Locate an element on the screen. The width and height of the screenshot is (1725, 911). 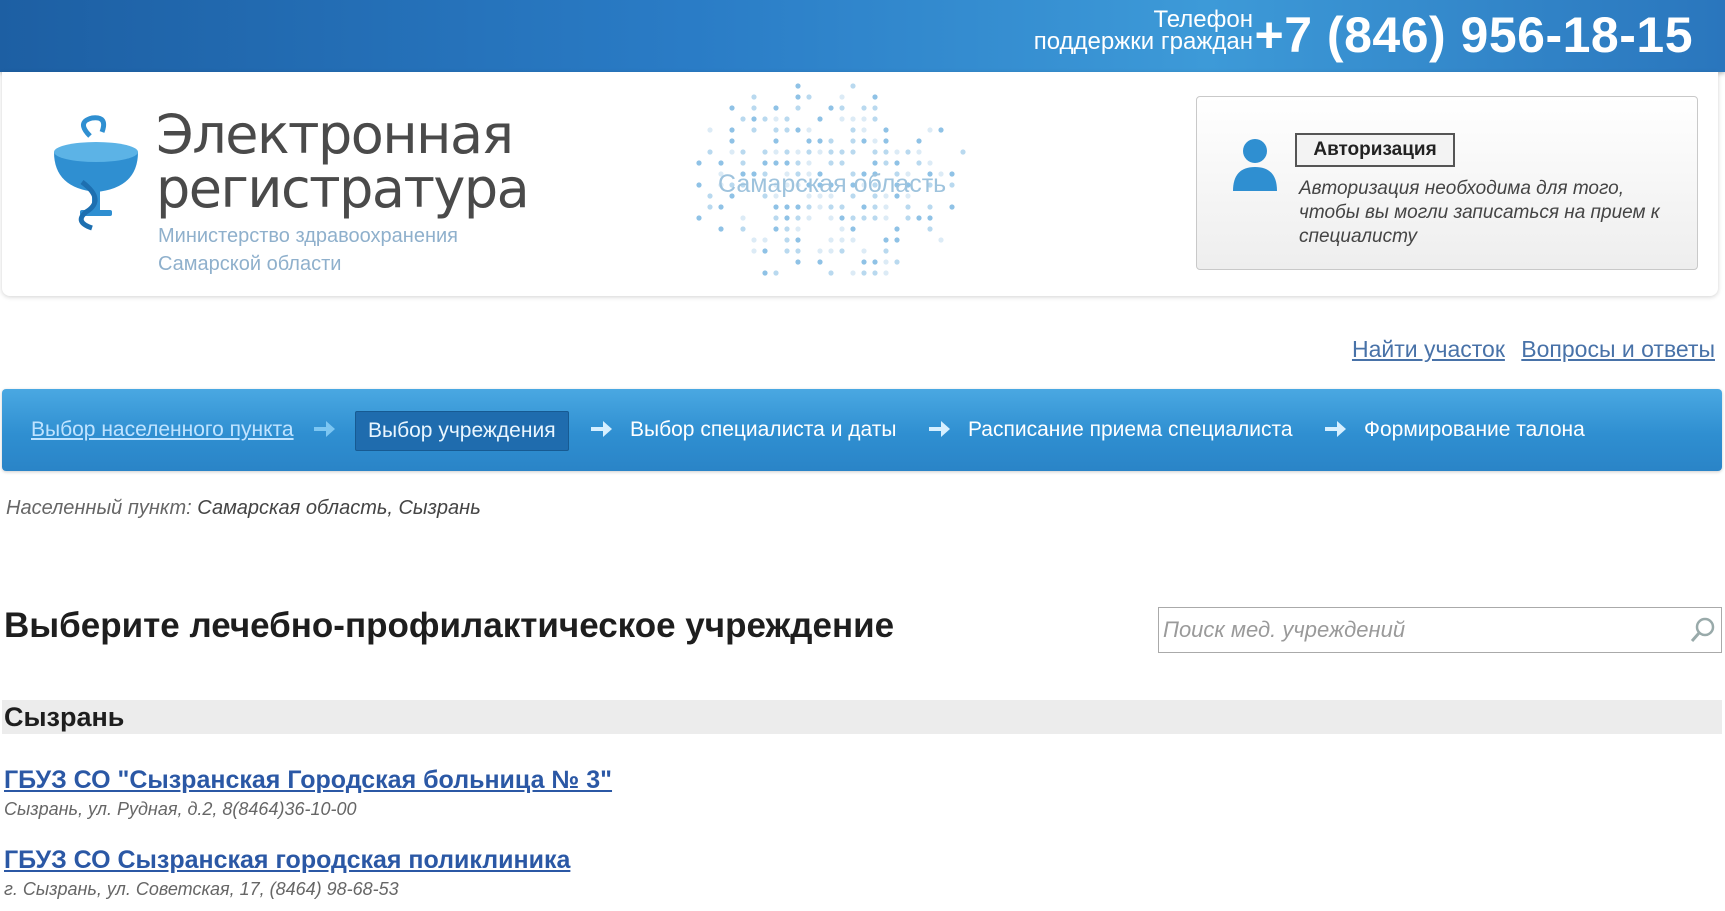
faq-link: Вопросы и ответы is located at coordinates (1618, 349).